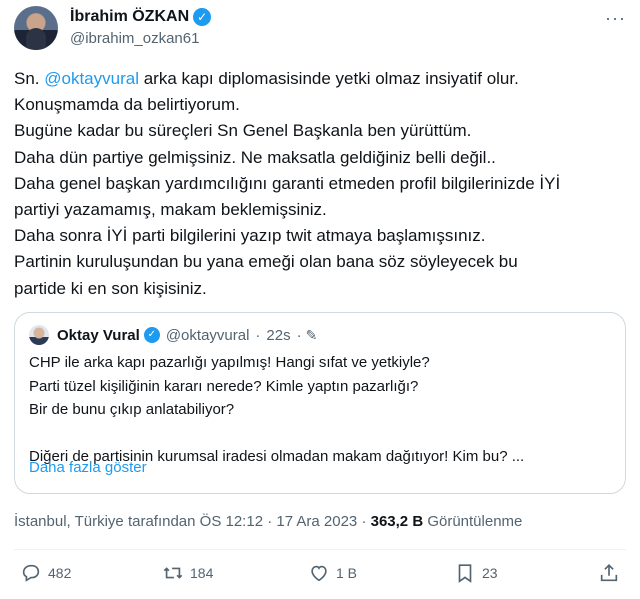 The image size is (640, 599). Describe the element at coordinates (319, 573) in the screenshot. I see `like-icon` at that location.